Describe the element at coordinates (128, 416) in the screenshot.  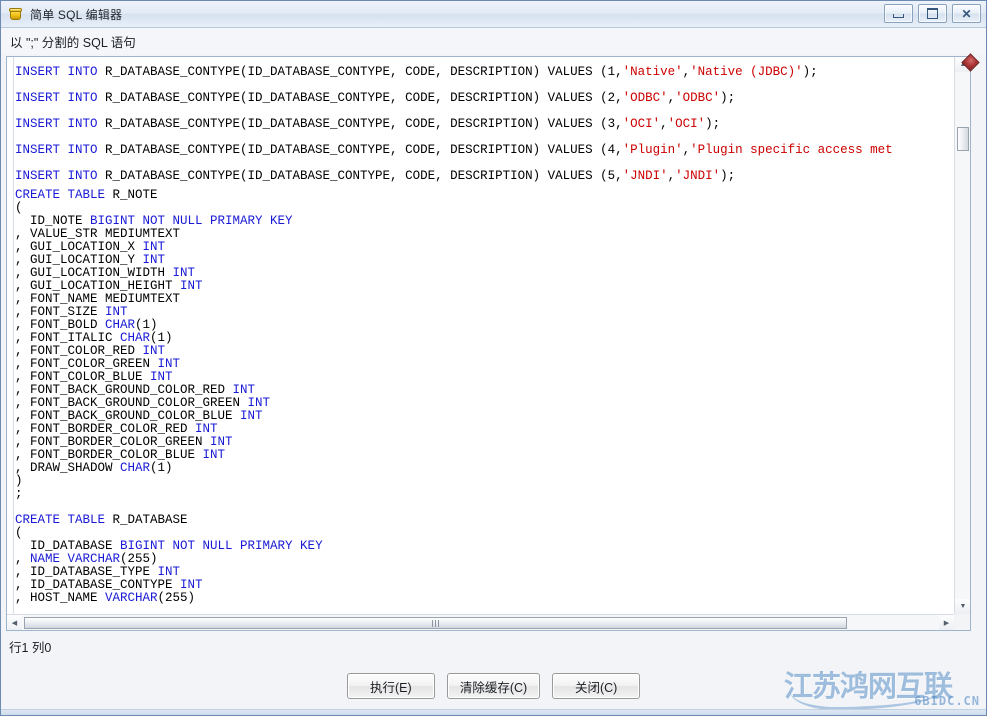
I see `code-token: , FONT_BACK_GROUND_COLOR_BLUE` at that location.